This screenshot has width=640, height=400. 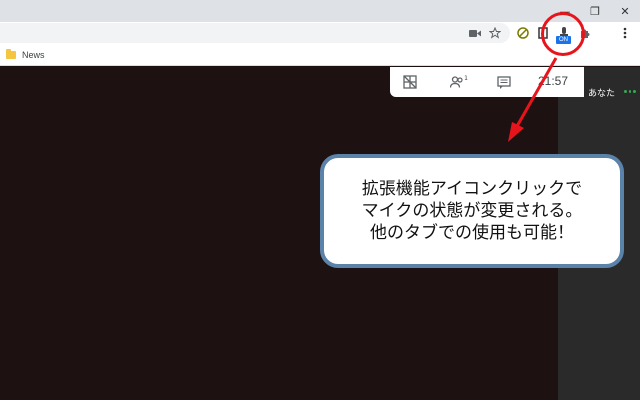 What do you see at coordinates (472, 189) in the screenshot?
I see `callout-line: 拡張機能アイコンクリックで` at bounding box center [472, 189].